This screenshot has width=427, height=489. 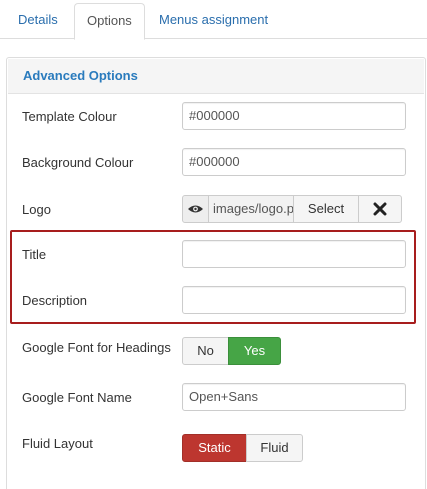 What do you see at coordinates (294, 162) in the screenshot?
I see `background-colour-input: #000000` at bounding box center [294, 162].